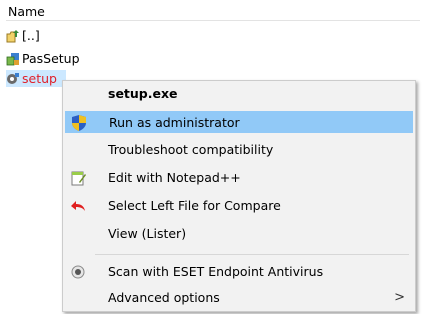 The width and height of the screenshot is (422, 314). Describe the element at coordinates (194, 205) in the screenshot. I see `menu-item-label: Select Left File for Compare` at that location.